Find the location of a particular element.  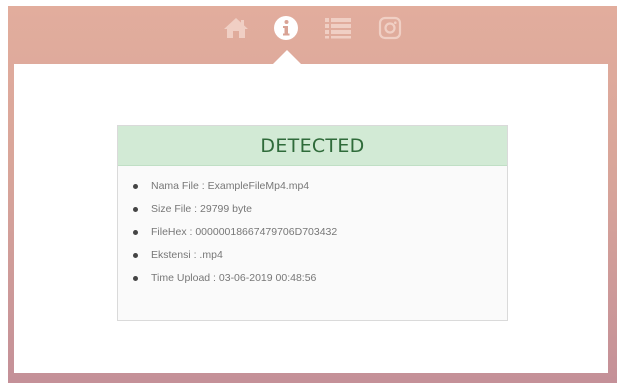

instagram-icon is located at coordinates (390, 28).